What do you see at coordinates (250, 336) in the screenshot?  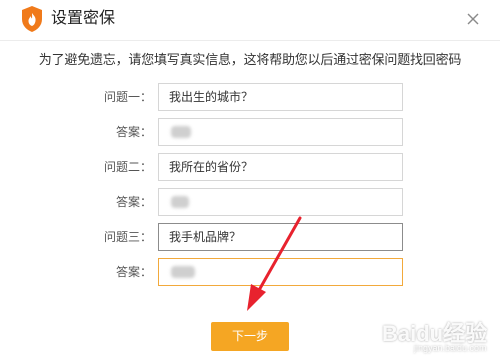 I see `next-step-button: 下一步` at bounding box center [250, 336].